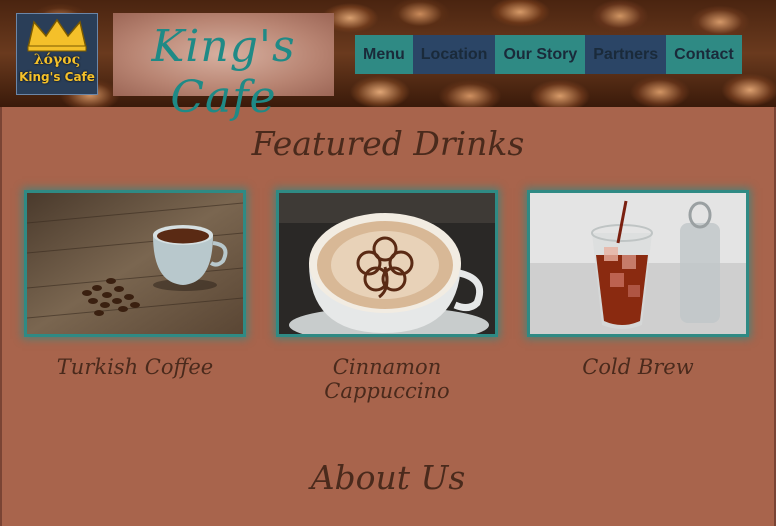 This screenshot has width=776, height=526. Describe the element at coordinates (387, 263) in the screenshot. I see `cinnamon-cappuccino-image` at that location.